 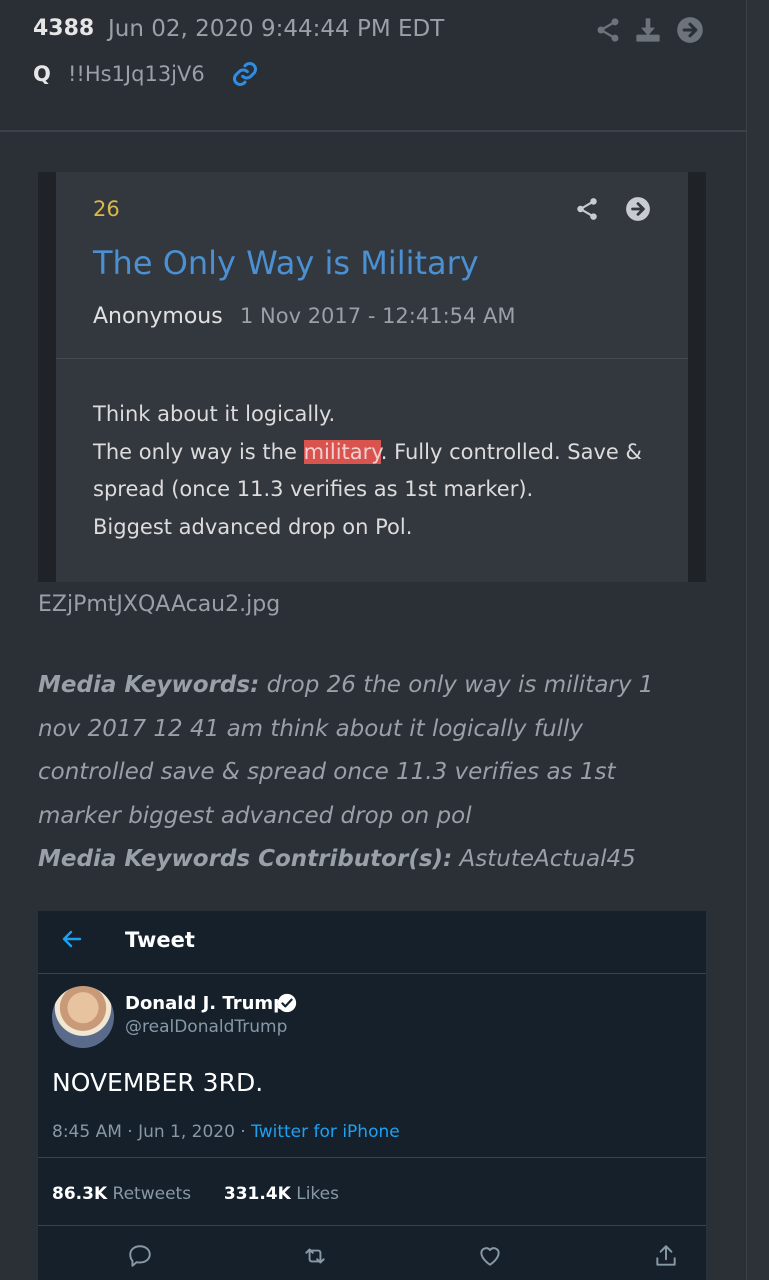 What do you see at coordinates (287, 1003) in the screenshot?
I see `verified-badge-icon` at bounding box center [287, 1003].